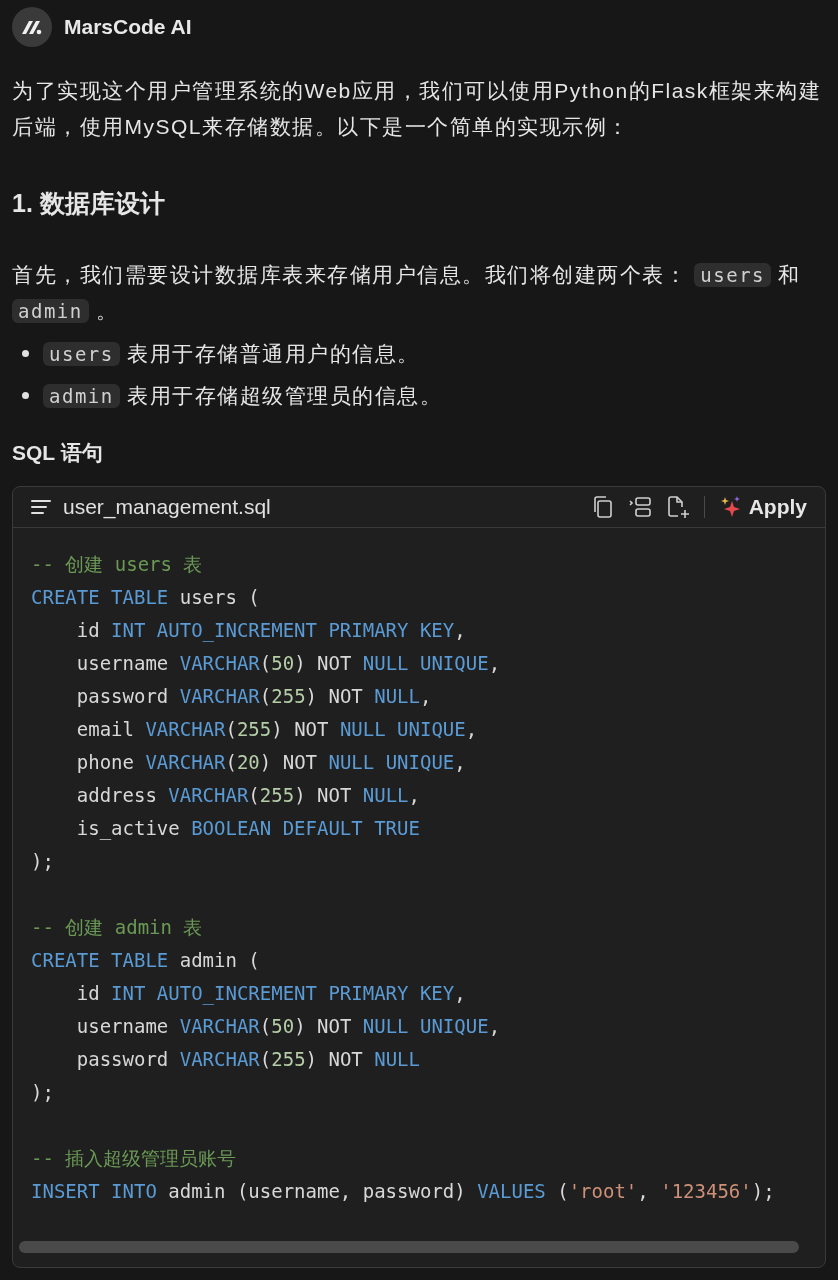 The height and width of the screenshot is (1280, 838). Describe the element at coordinates (145, 597) in the screenshot. I see `code-line: CREATE TABLE users (` at that location.